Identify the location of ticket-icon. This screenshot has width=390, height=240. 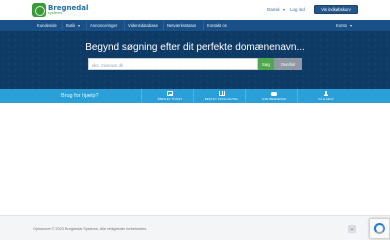
(170, 93).